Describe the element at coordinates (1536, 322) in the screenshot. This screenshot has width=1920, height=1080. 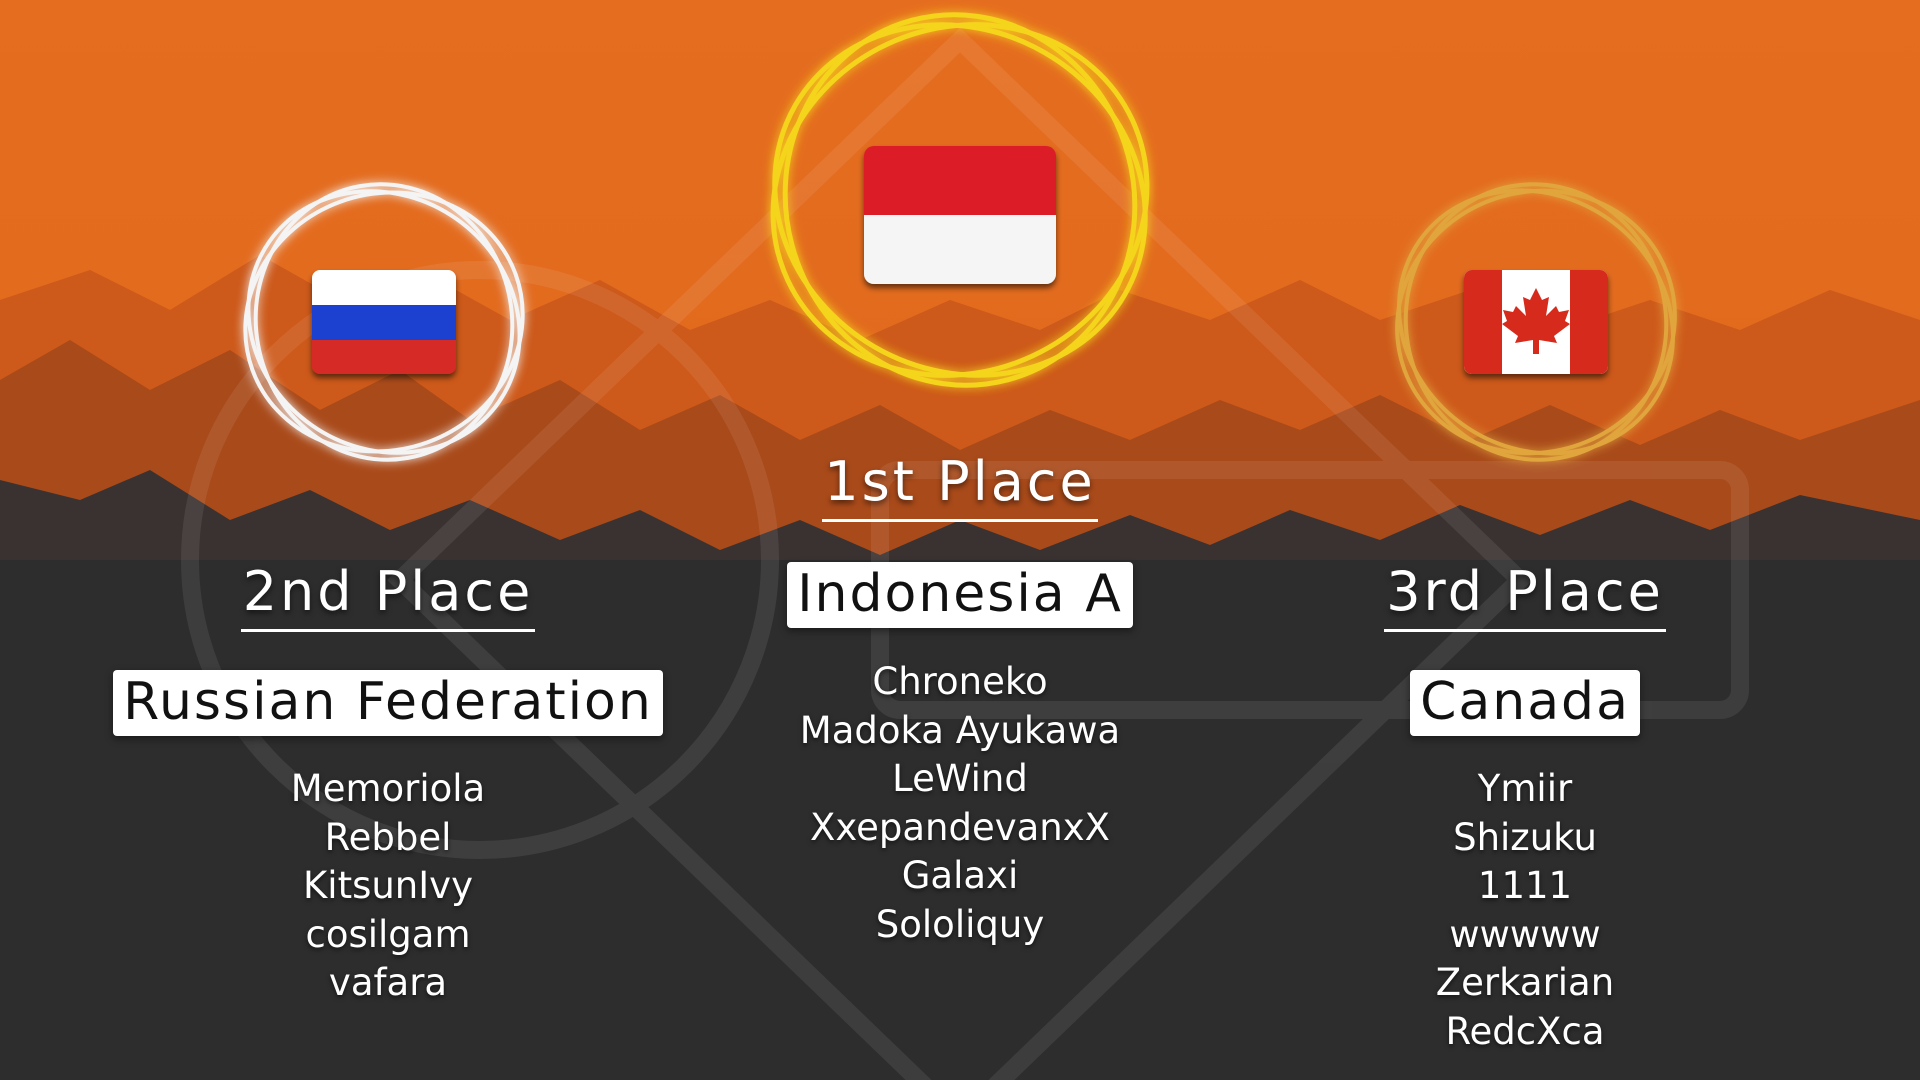
I see `canada-flag-icon` at that location.